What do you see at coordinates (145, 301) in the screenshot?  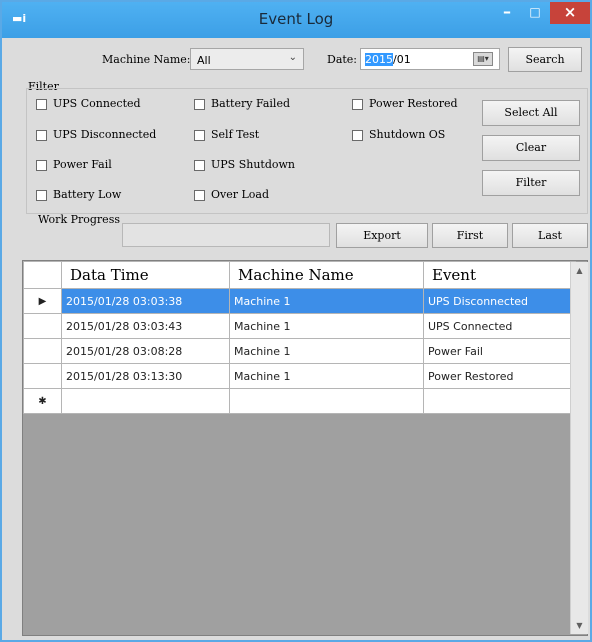 I see `cell-data-time: 2015/01/28 03:03:38` at bounding box center [145, 301].